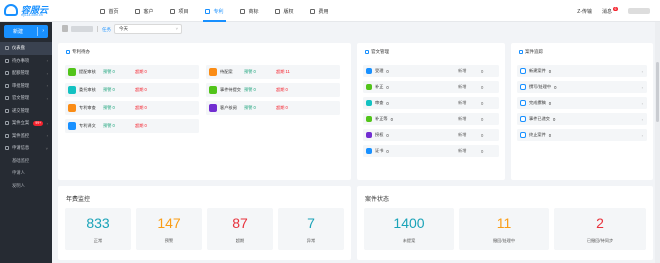 The image size is (660, 263). Describe the element at coordinates (26, 86) in the screenshot. I see `sidebar-item-approval: 审批管理 ›` at that location.